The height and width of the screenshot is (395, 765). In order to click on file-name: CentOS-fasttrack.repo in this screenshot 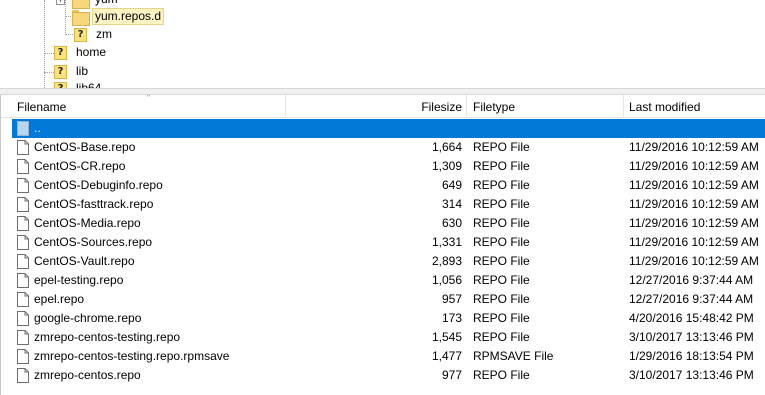, I will do `click(94, 204)`.